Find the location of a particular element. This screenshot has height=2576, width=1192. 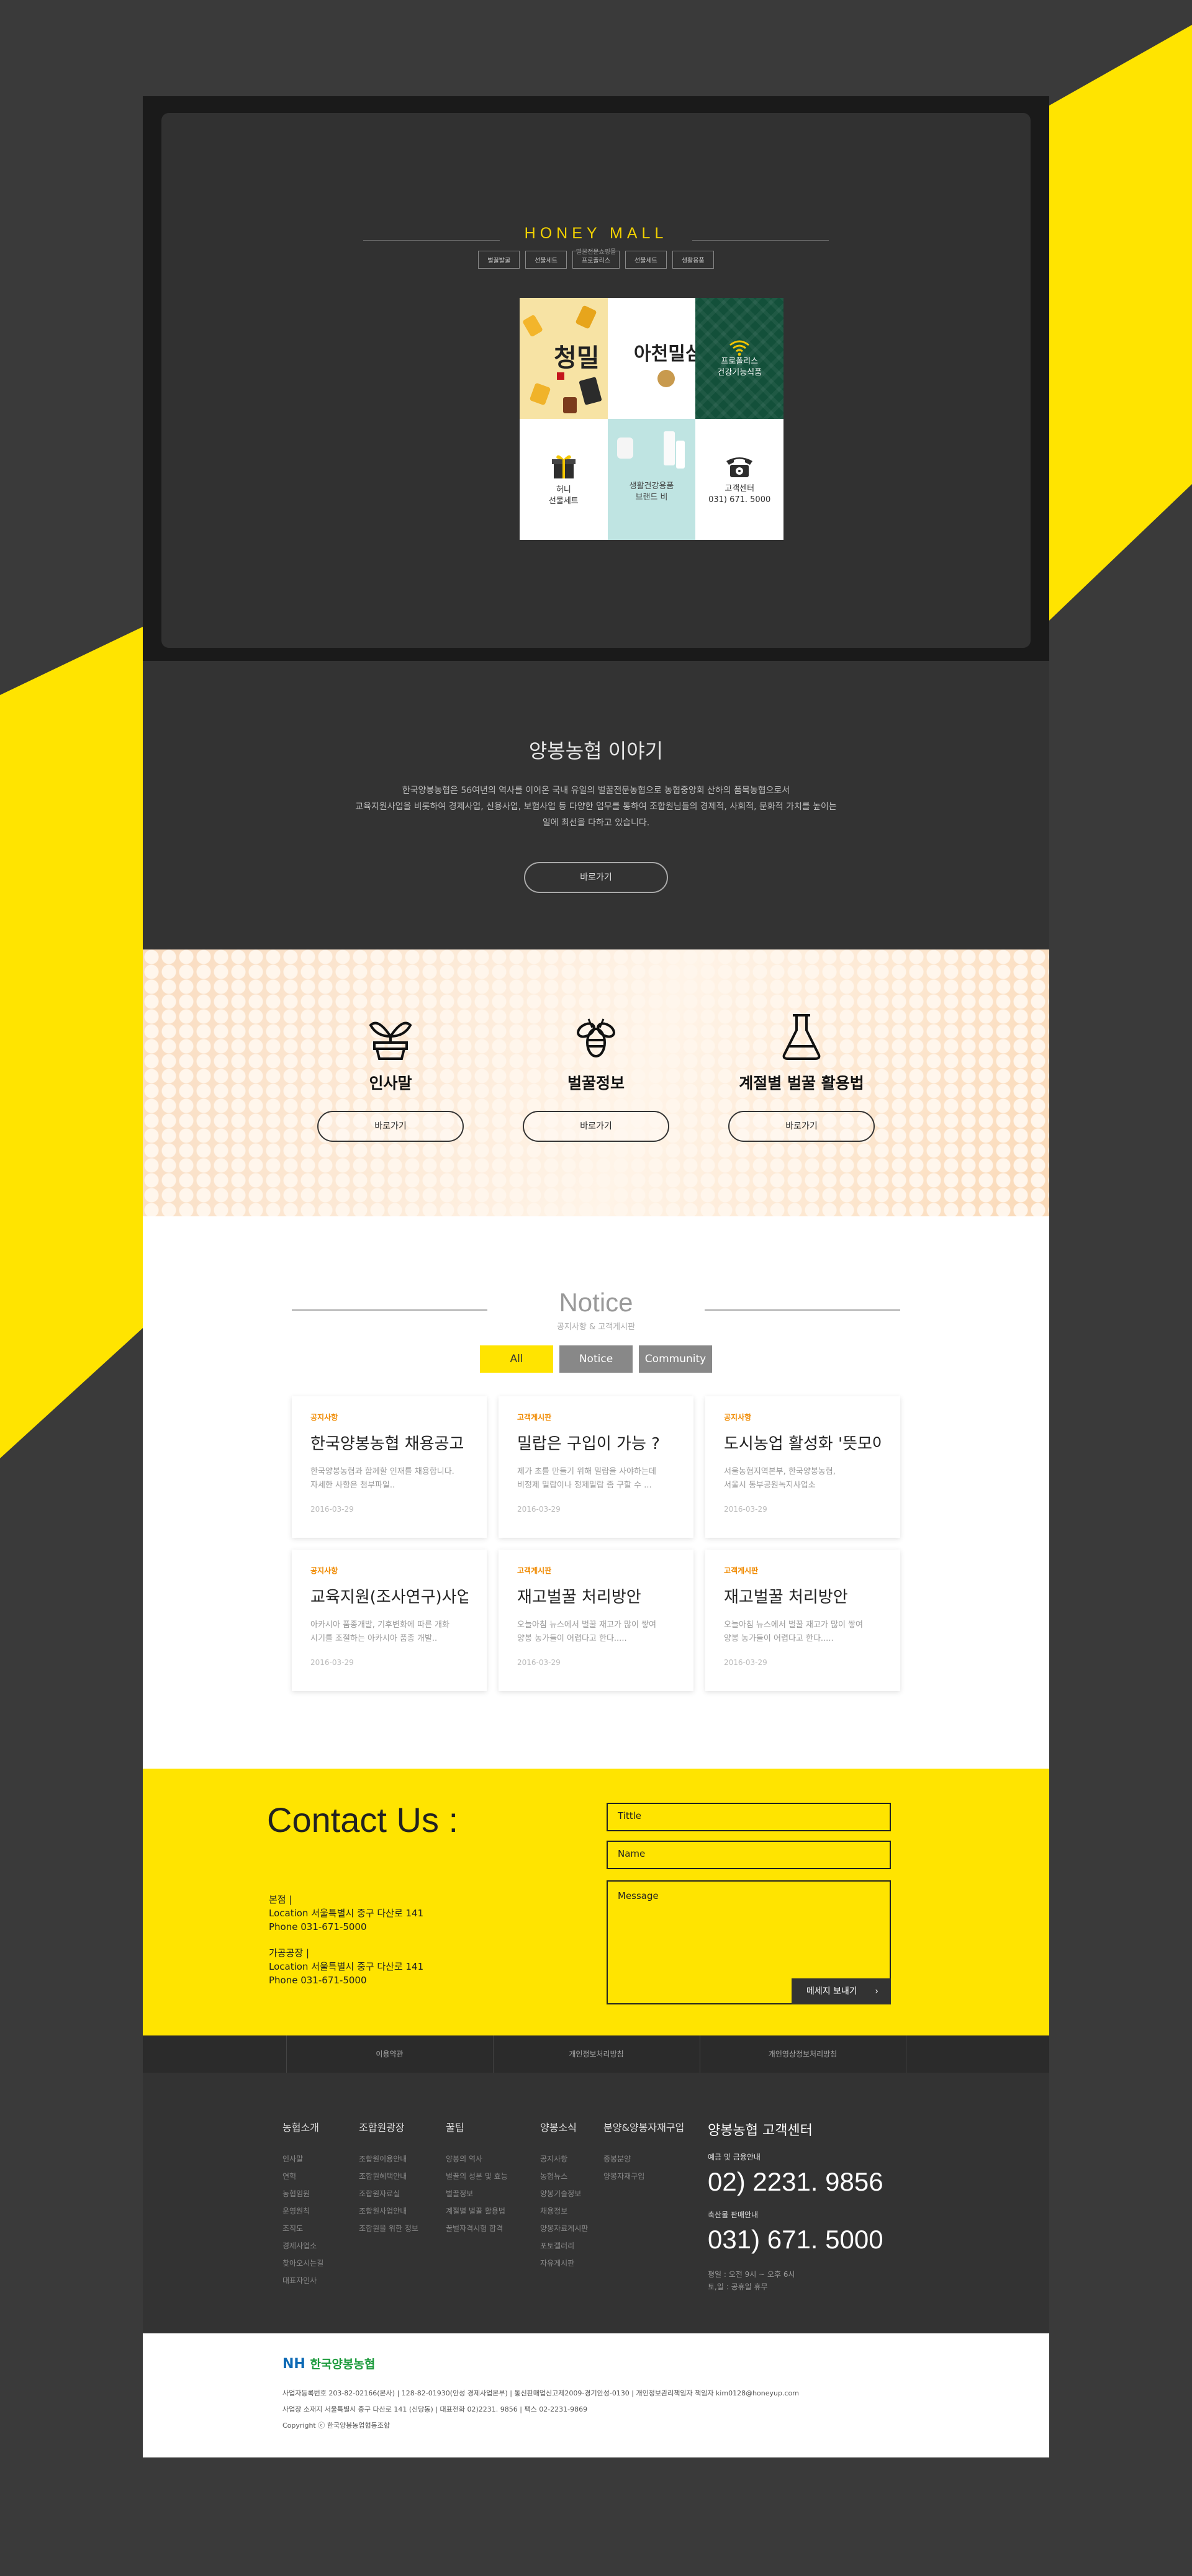

story-more-button: 바로가기 is located at coordinates (596, 877).